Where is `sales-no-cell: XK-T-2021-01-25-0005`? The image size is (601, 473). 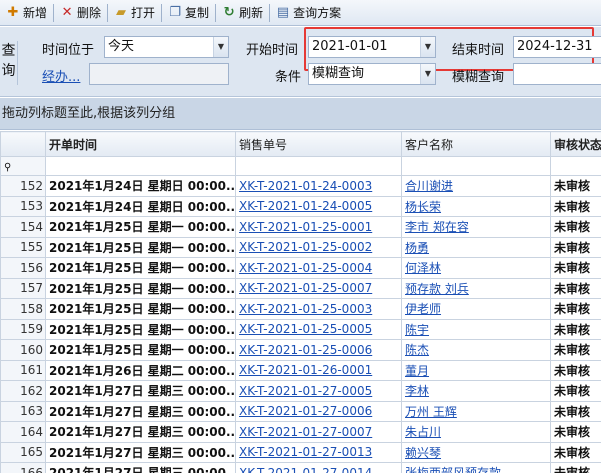 sales-no-cell: XK-T-2021-01-25-0005 is located at coordinates (318, 329).